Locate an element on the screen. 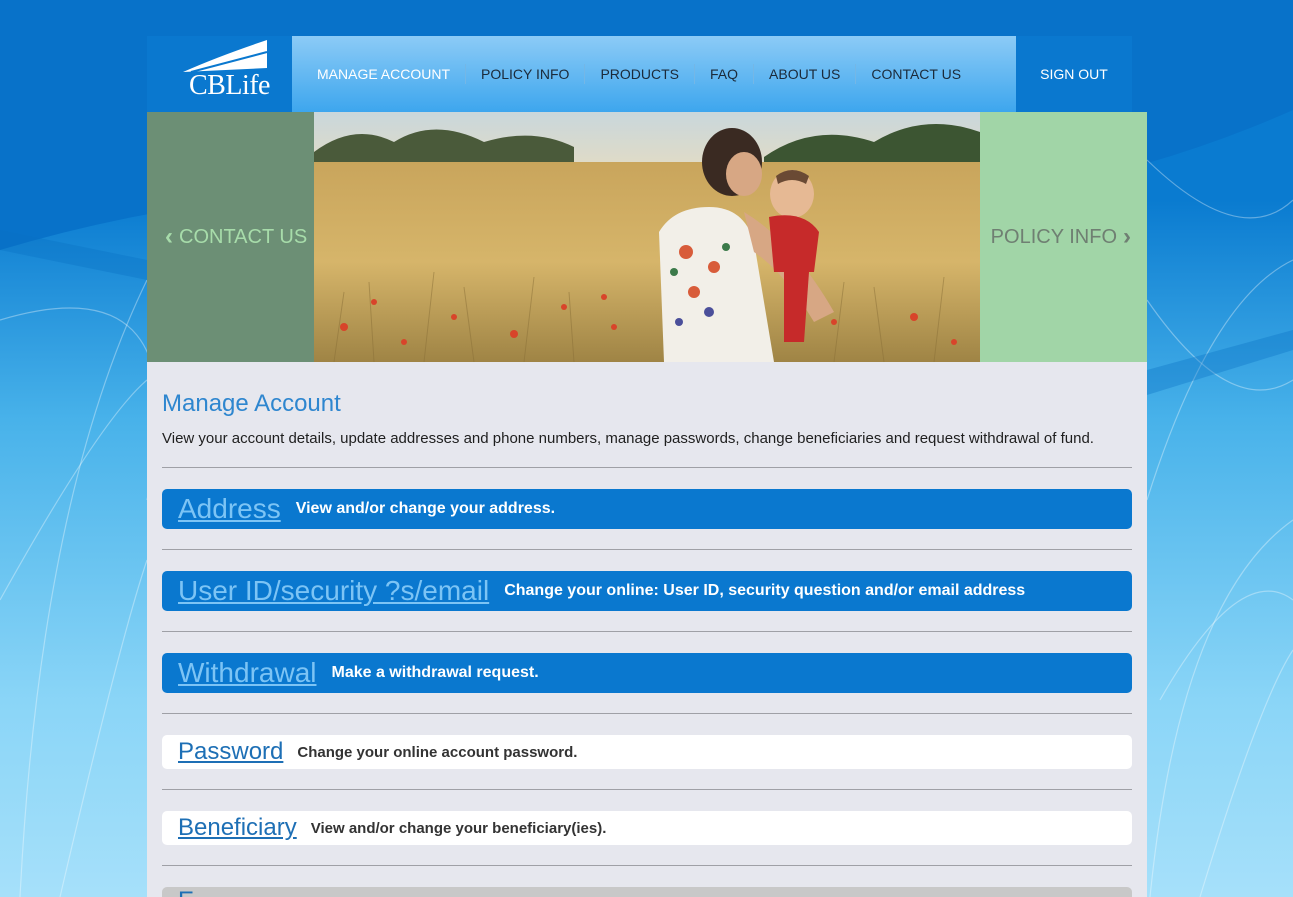 The height and width of the screenshot is (897, 1293). nav-item-products: PRODUCTS is located at coordinates (640, 74).